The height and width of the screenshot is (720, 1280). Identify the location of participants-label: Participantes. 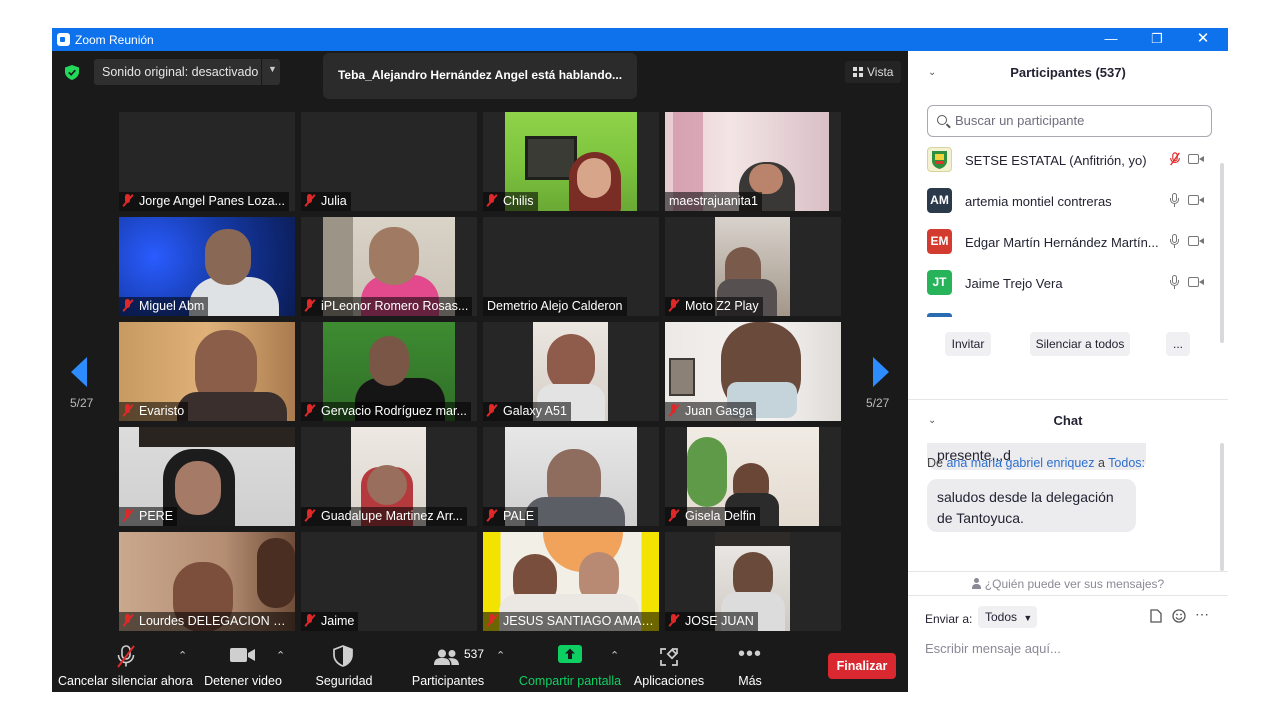
(448, 681).